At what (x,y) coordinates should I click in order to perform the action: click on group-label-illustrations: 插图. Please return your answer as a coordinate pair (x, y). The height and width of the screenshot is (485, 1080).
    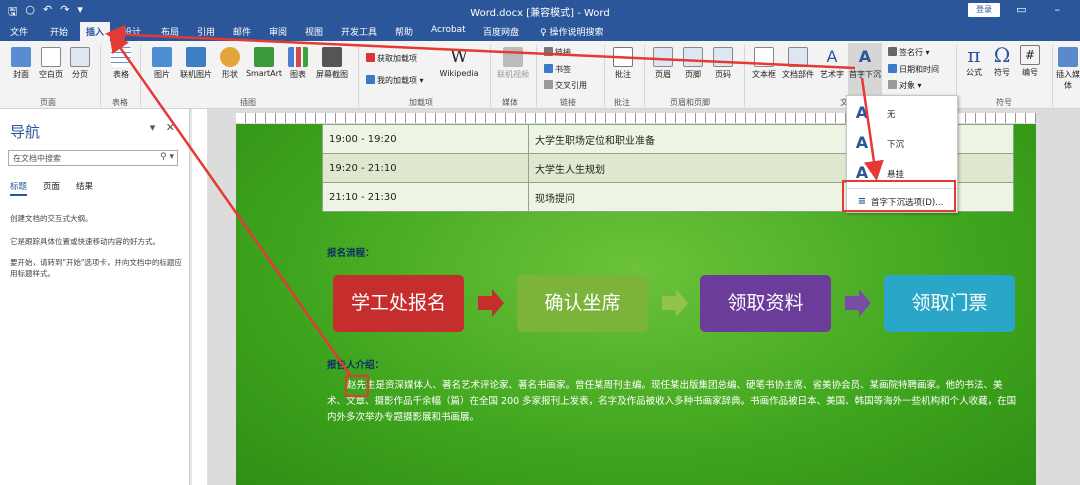
    Looking at the image, I should click on (248, 102).